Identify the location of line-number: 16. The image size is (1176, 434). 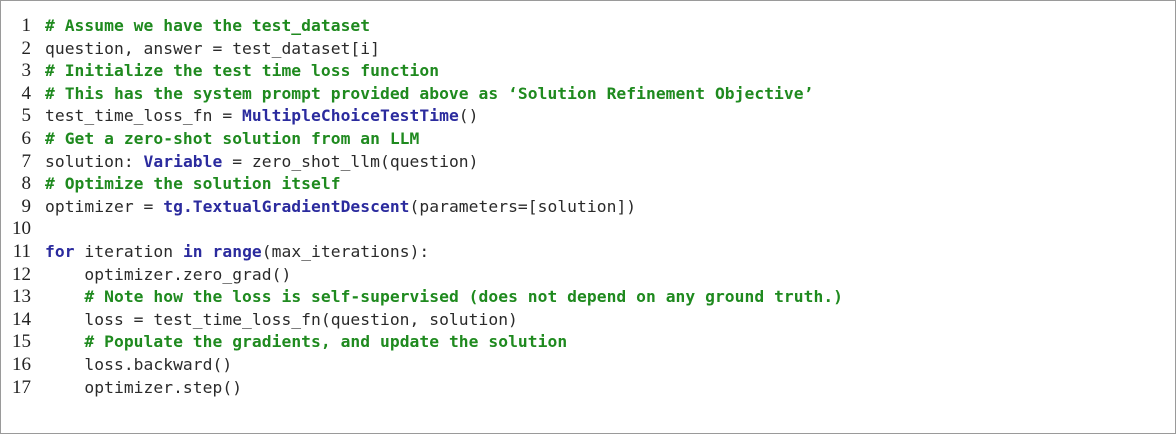
(21, 364).